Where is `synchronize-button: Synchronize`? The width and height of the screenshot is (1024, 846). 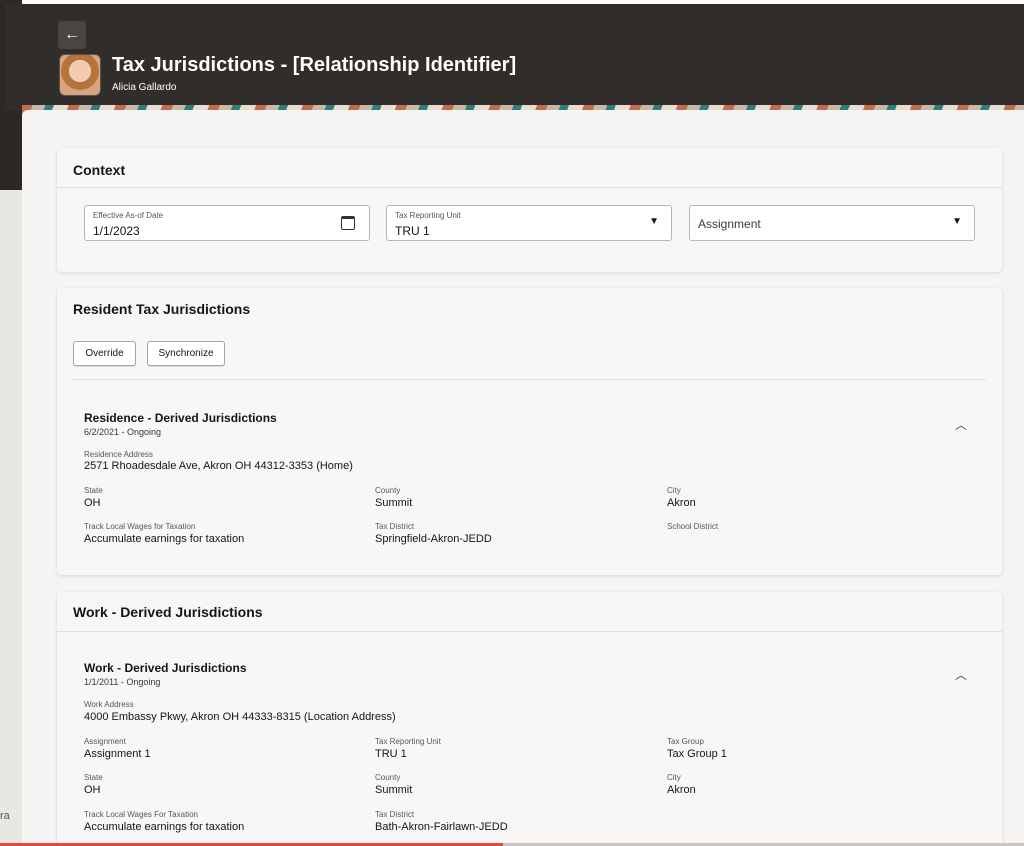
synchronize-button: Synchronize is located at coordinates (186, 353).